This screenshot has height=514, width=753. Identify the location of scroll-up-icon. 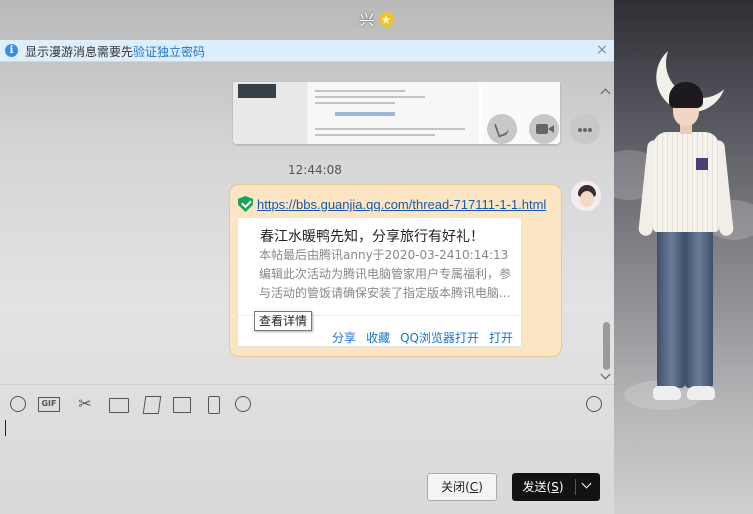
(605, 91).